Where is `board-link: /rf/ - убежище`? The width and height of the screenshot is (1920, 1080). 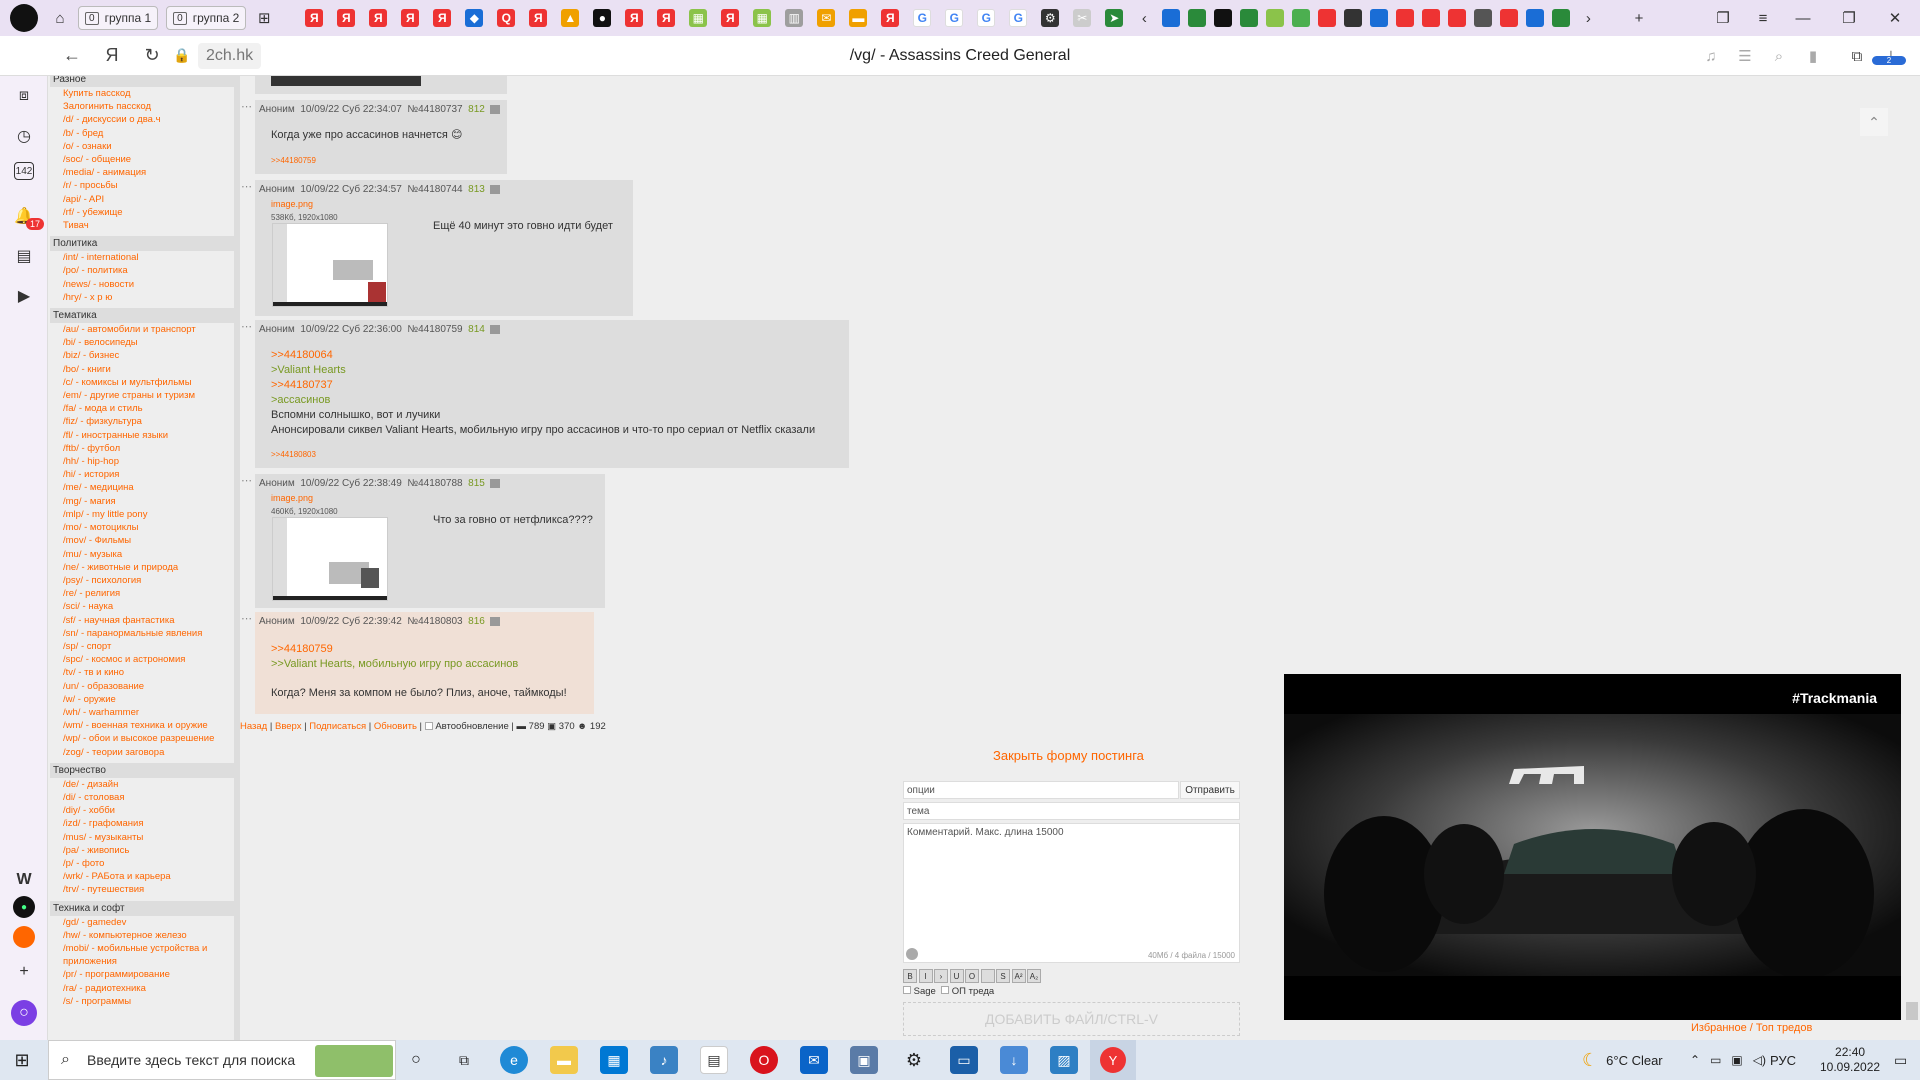 board-link: /rf/ - убежище is located at coordinates (142, 212).